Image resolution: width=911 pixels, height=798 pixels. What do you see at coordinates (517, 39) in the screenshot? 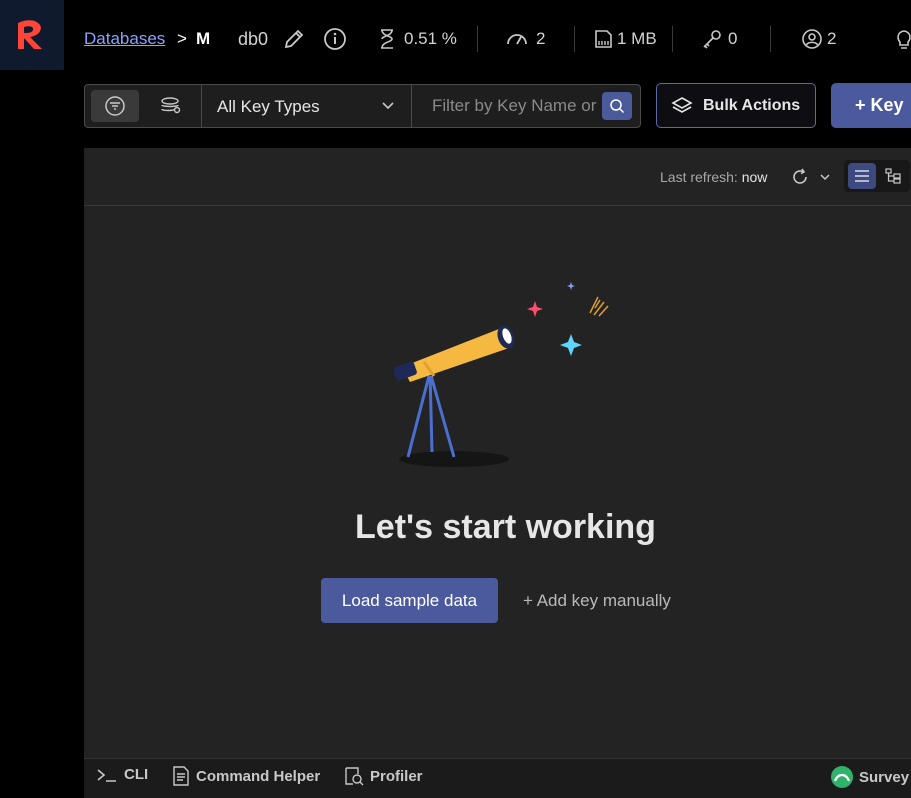
I see `ops-gauge-icon` at bounding box center [517, 39].